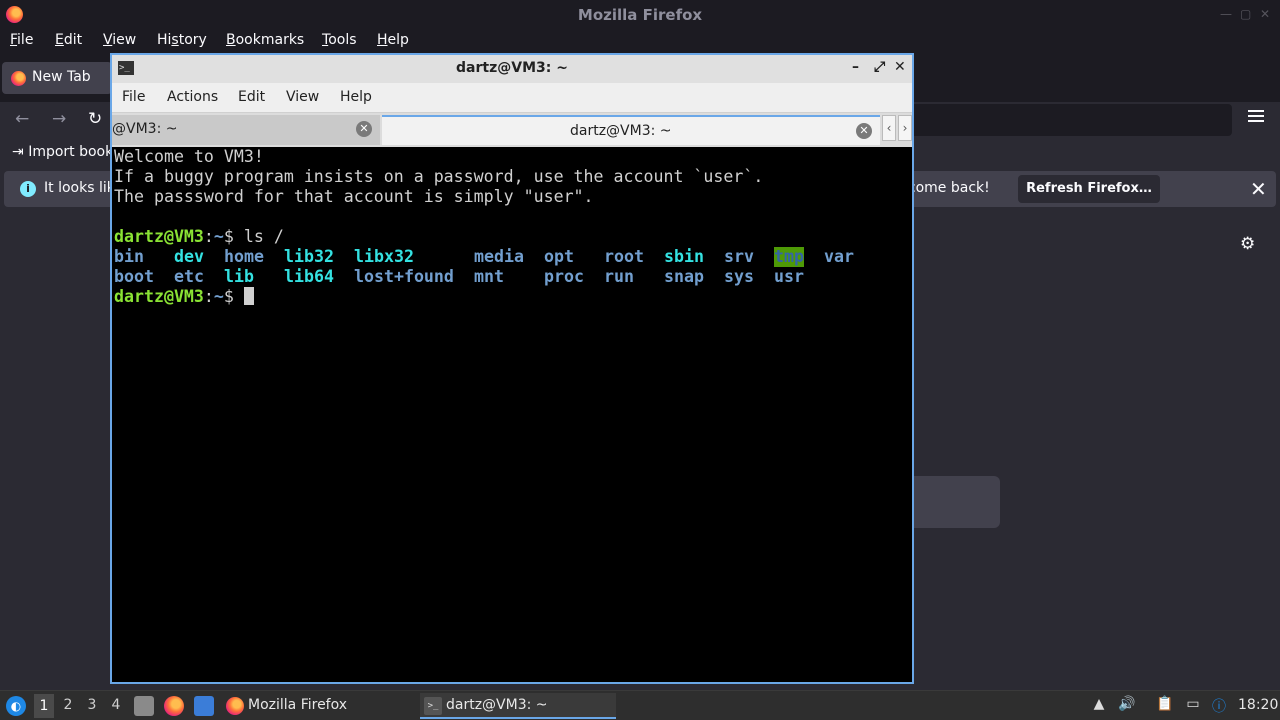  Describe the element at coordinates (246, 130) in the screenshot. I see `terminal-tab-1: @VM3: ~ ✕` at that location.